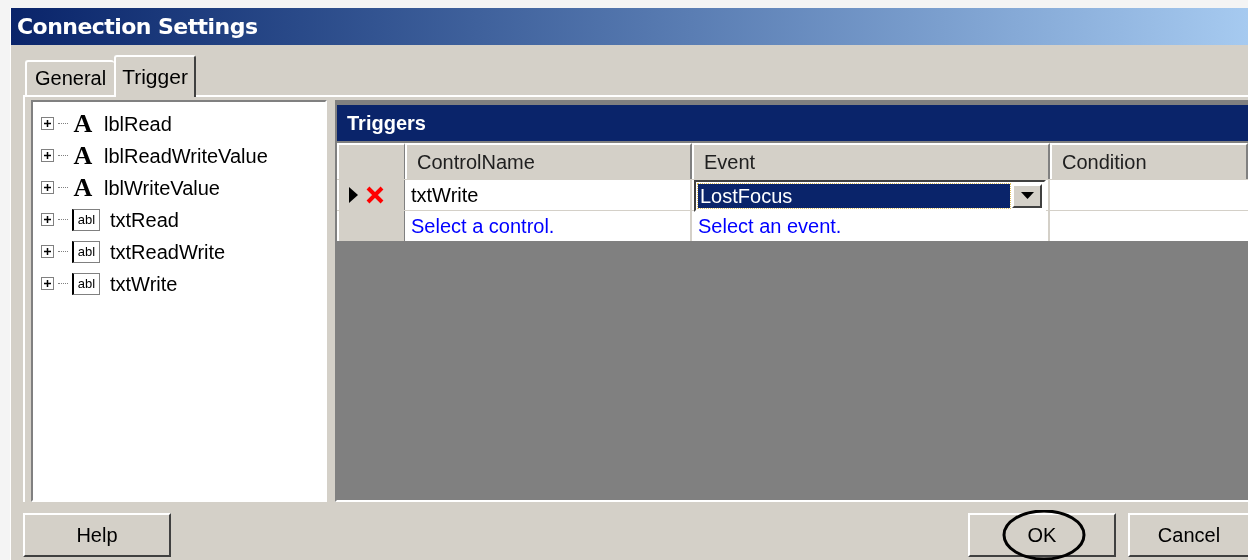  Describe the element at coordinates (1188, 535) in the screenshot. I see `dialog-button: Cancel` at that location.